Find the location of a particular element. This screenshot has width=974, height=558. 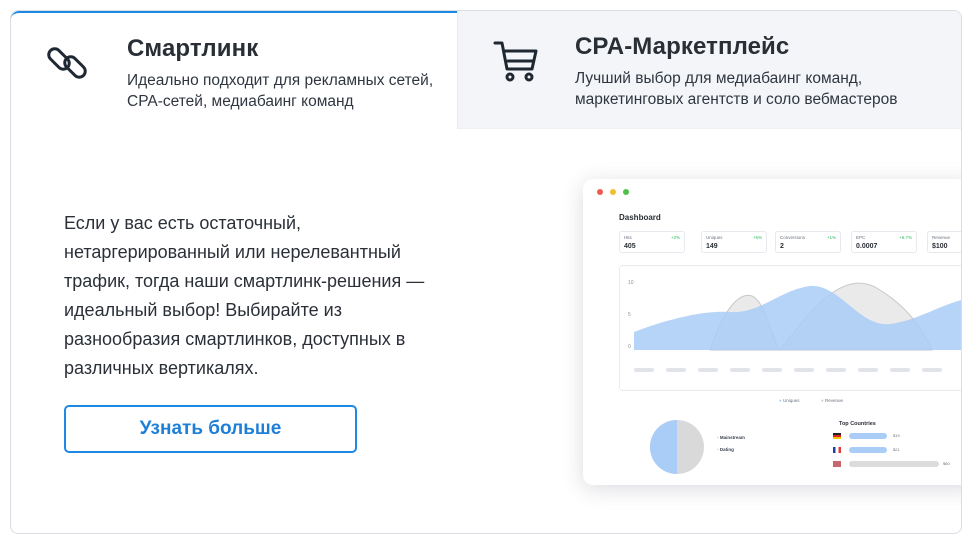

stat-card: Revenue $100 is located at coordinates (944, 242).